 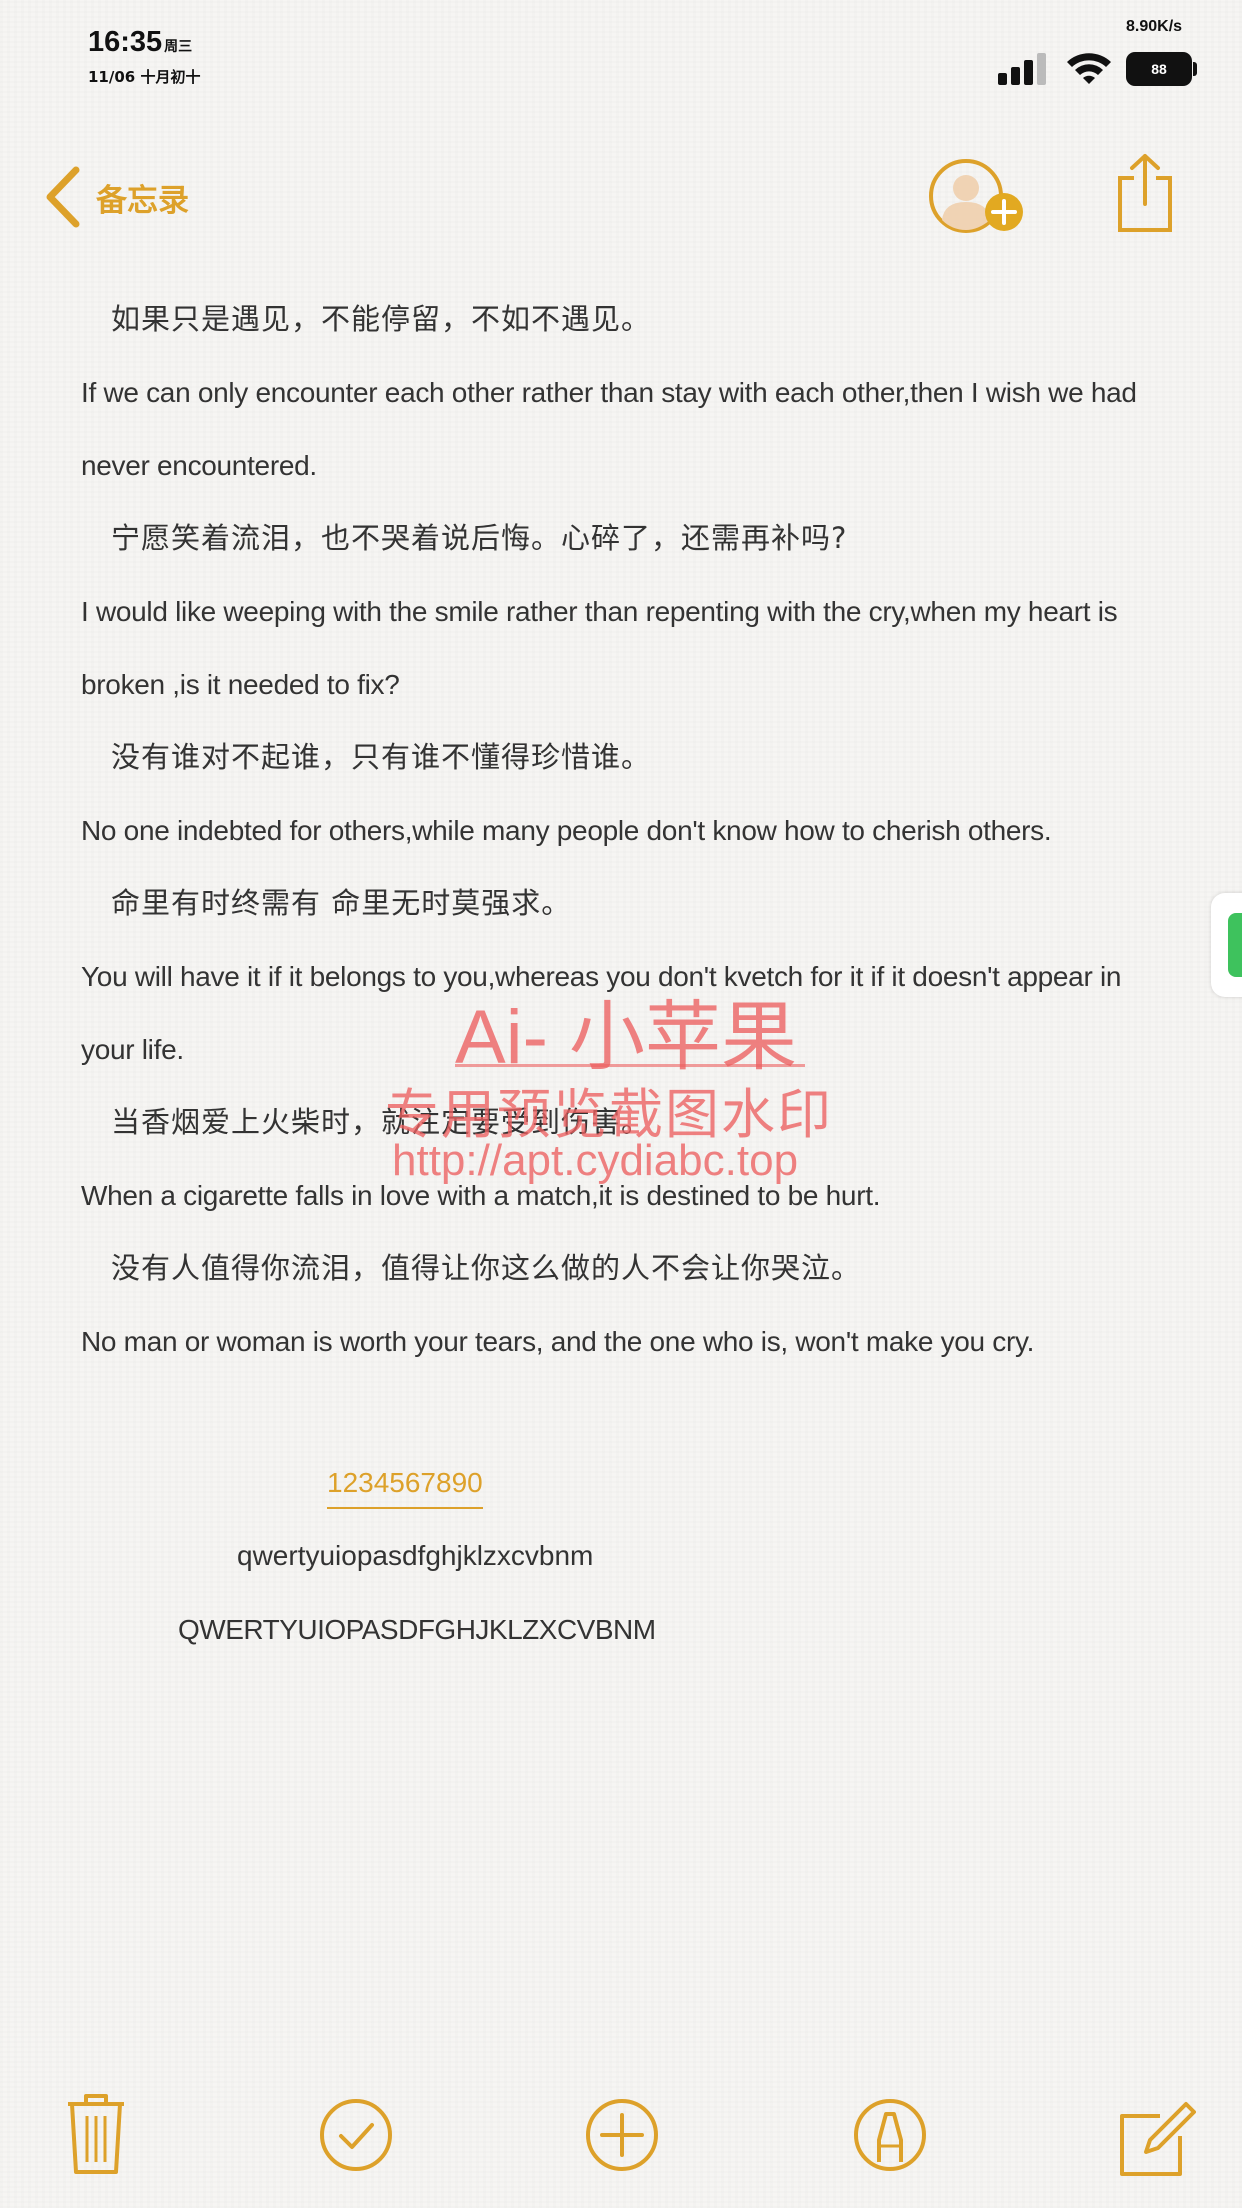 What do you see at coordinates (381, 757) in the screenshot?
I see `note-line: 没有谁对不起谁，只有谁不懂得珍惜谁。` at bounding box center [381, 757].